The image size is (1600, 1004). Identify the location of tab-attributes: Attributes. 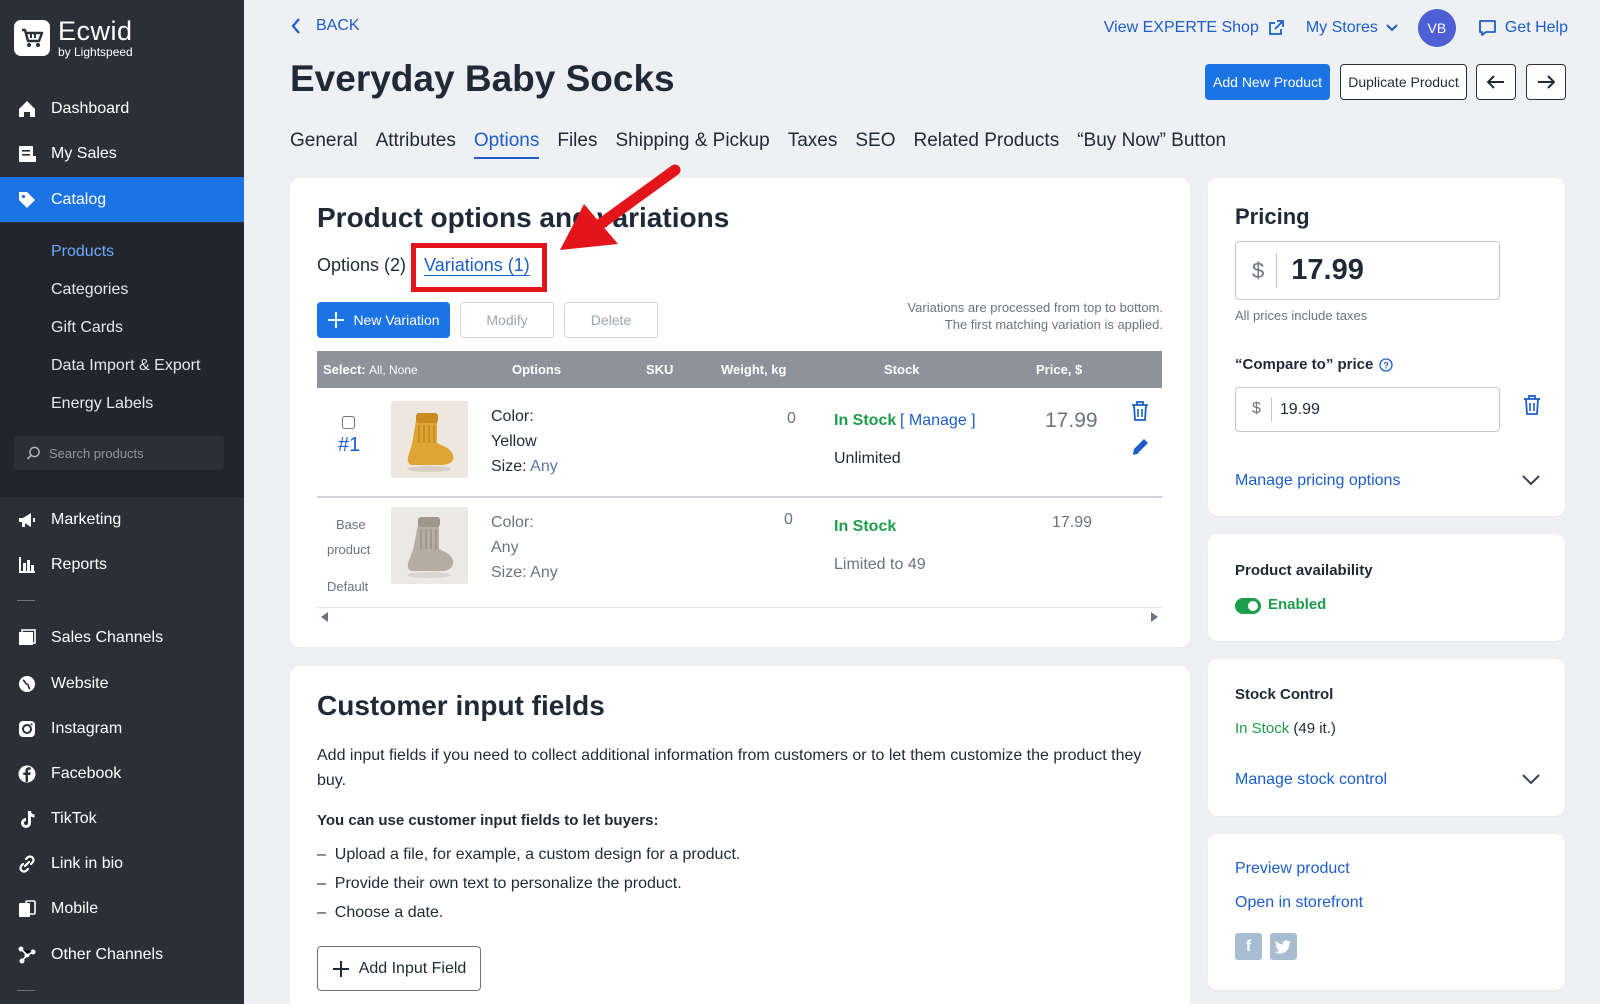
(416, 144).